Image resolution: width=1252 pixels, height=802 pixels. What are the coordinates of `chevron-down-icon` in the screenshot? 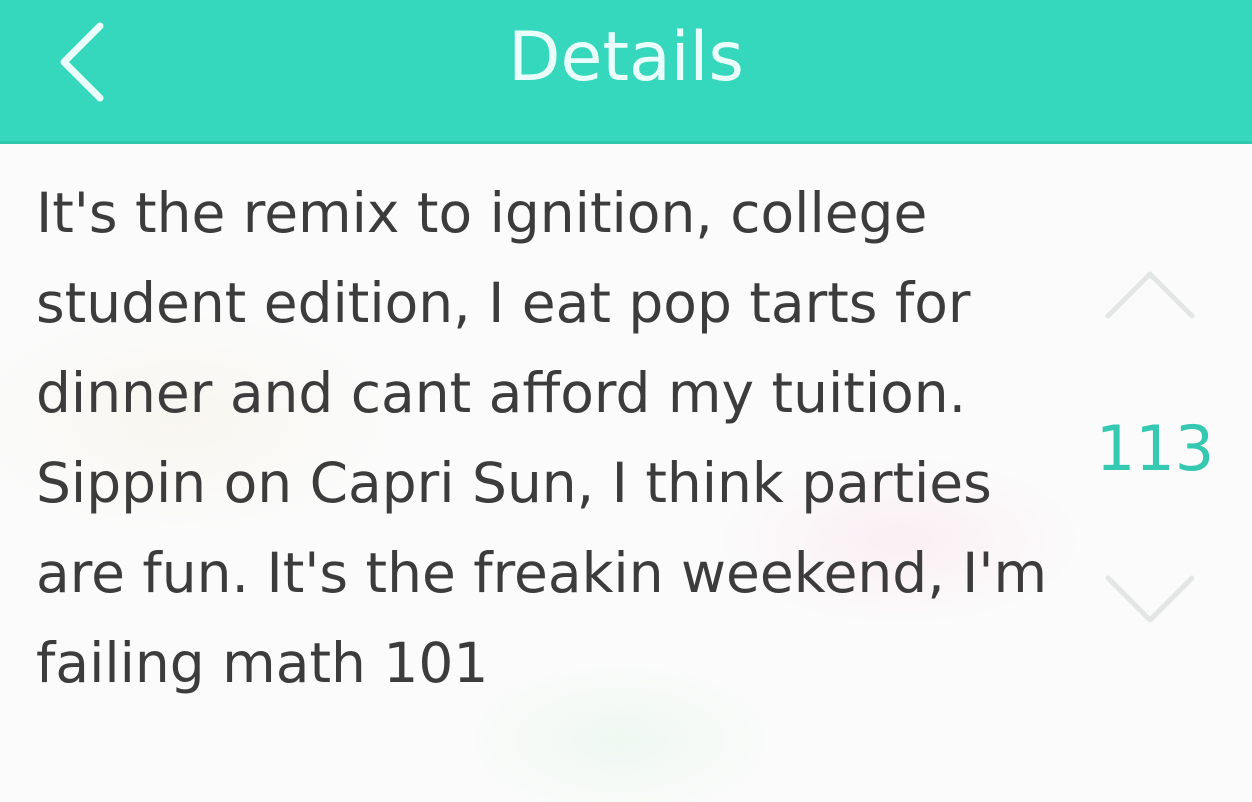 It's located at (1150, 599).